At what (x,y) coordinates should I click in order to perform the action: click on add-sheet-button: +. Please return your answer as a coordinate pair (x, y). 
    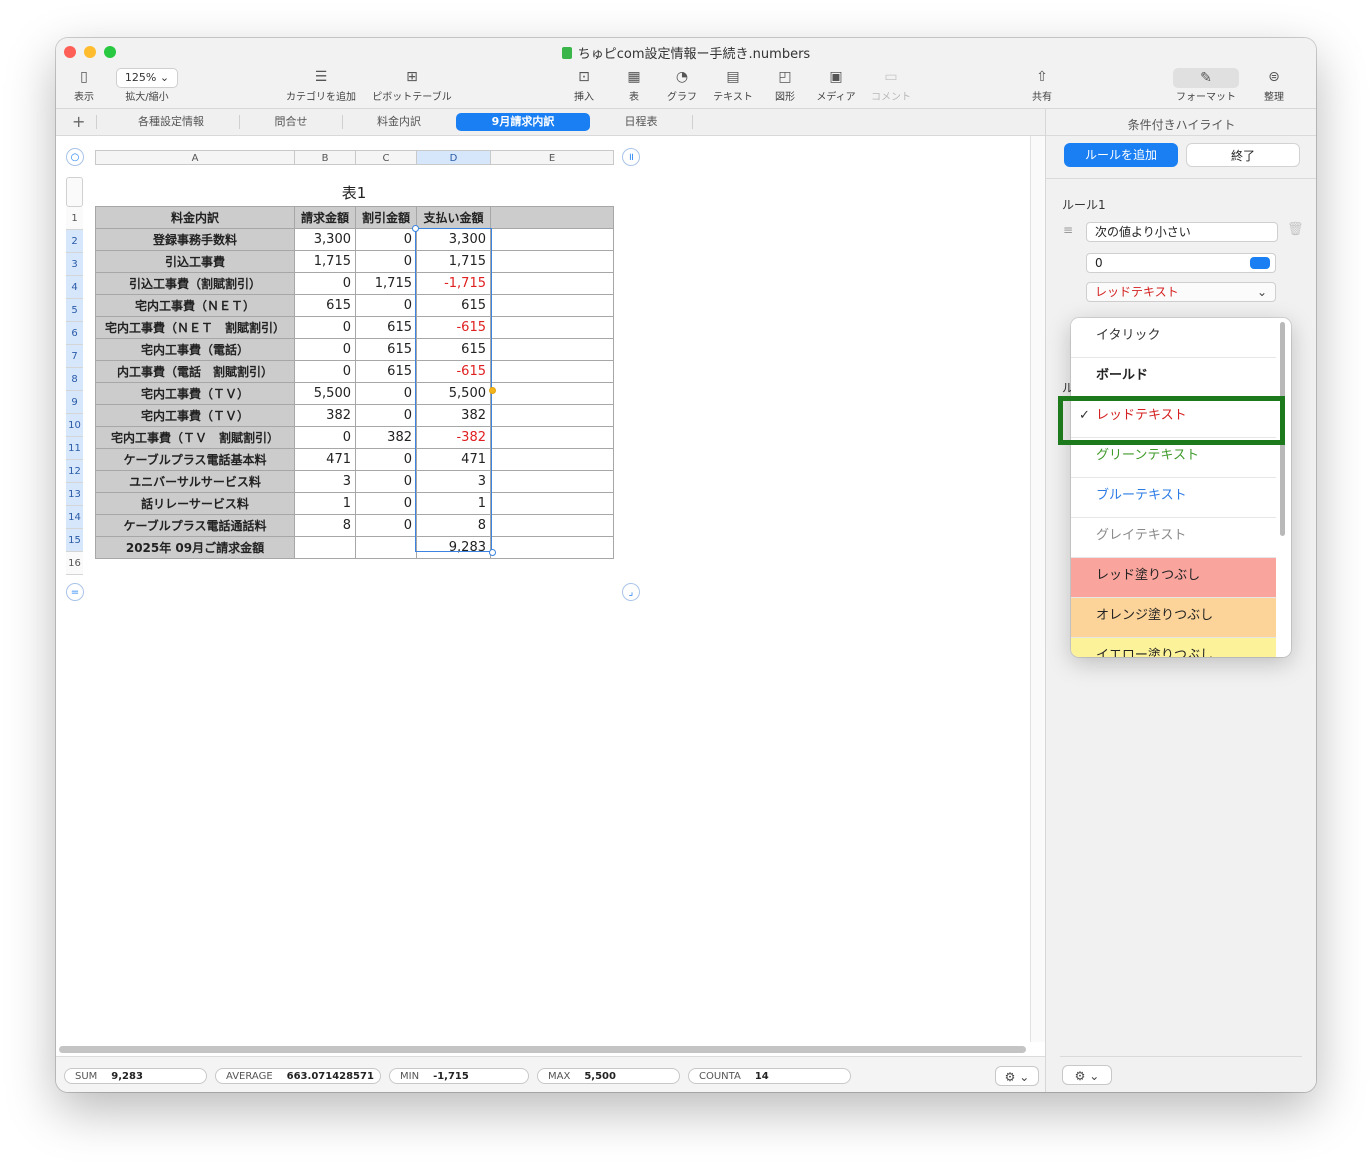
    Looking at the image, I should click on (78, 121).